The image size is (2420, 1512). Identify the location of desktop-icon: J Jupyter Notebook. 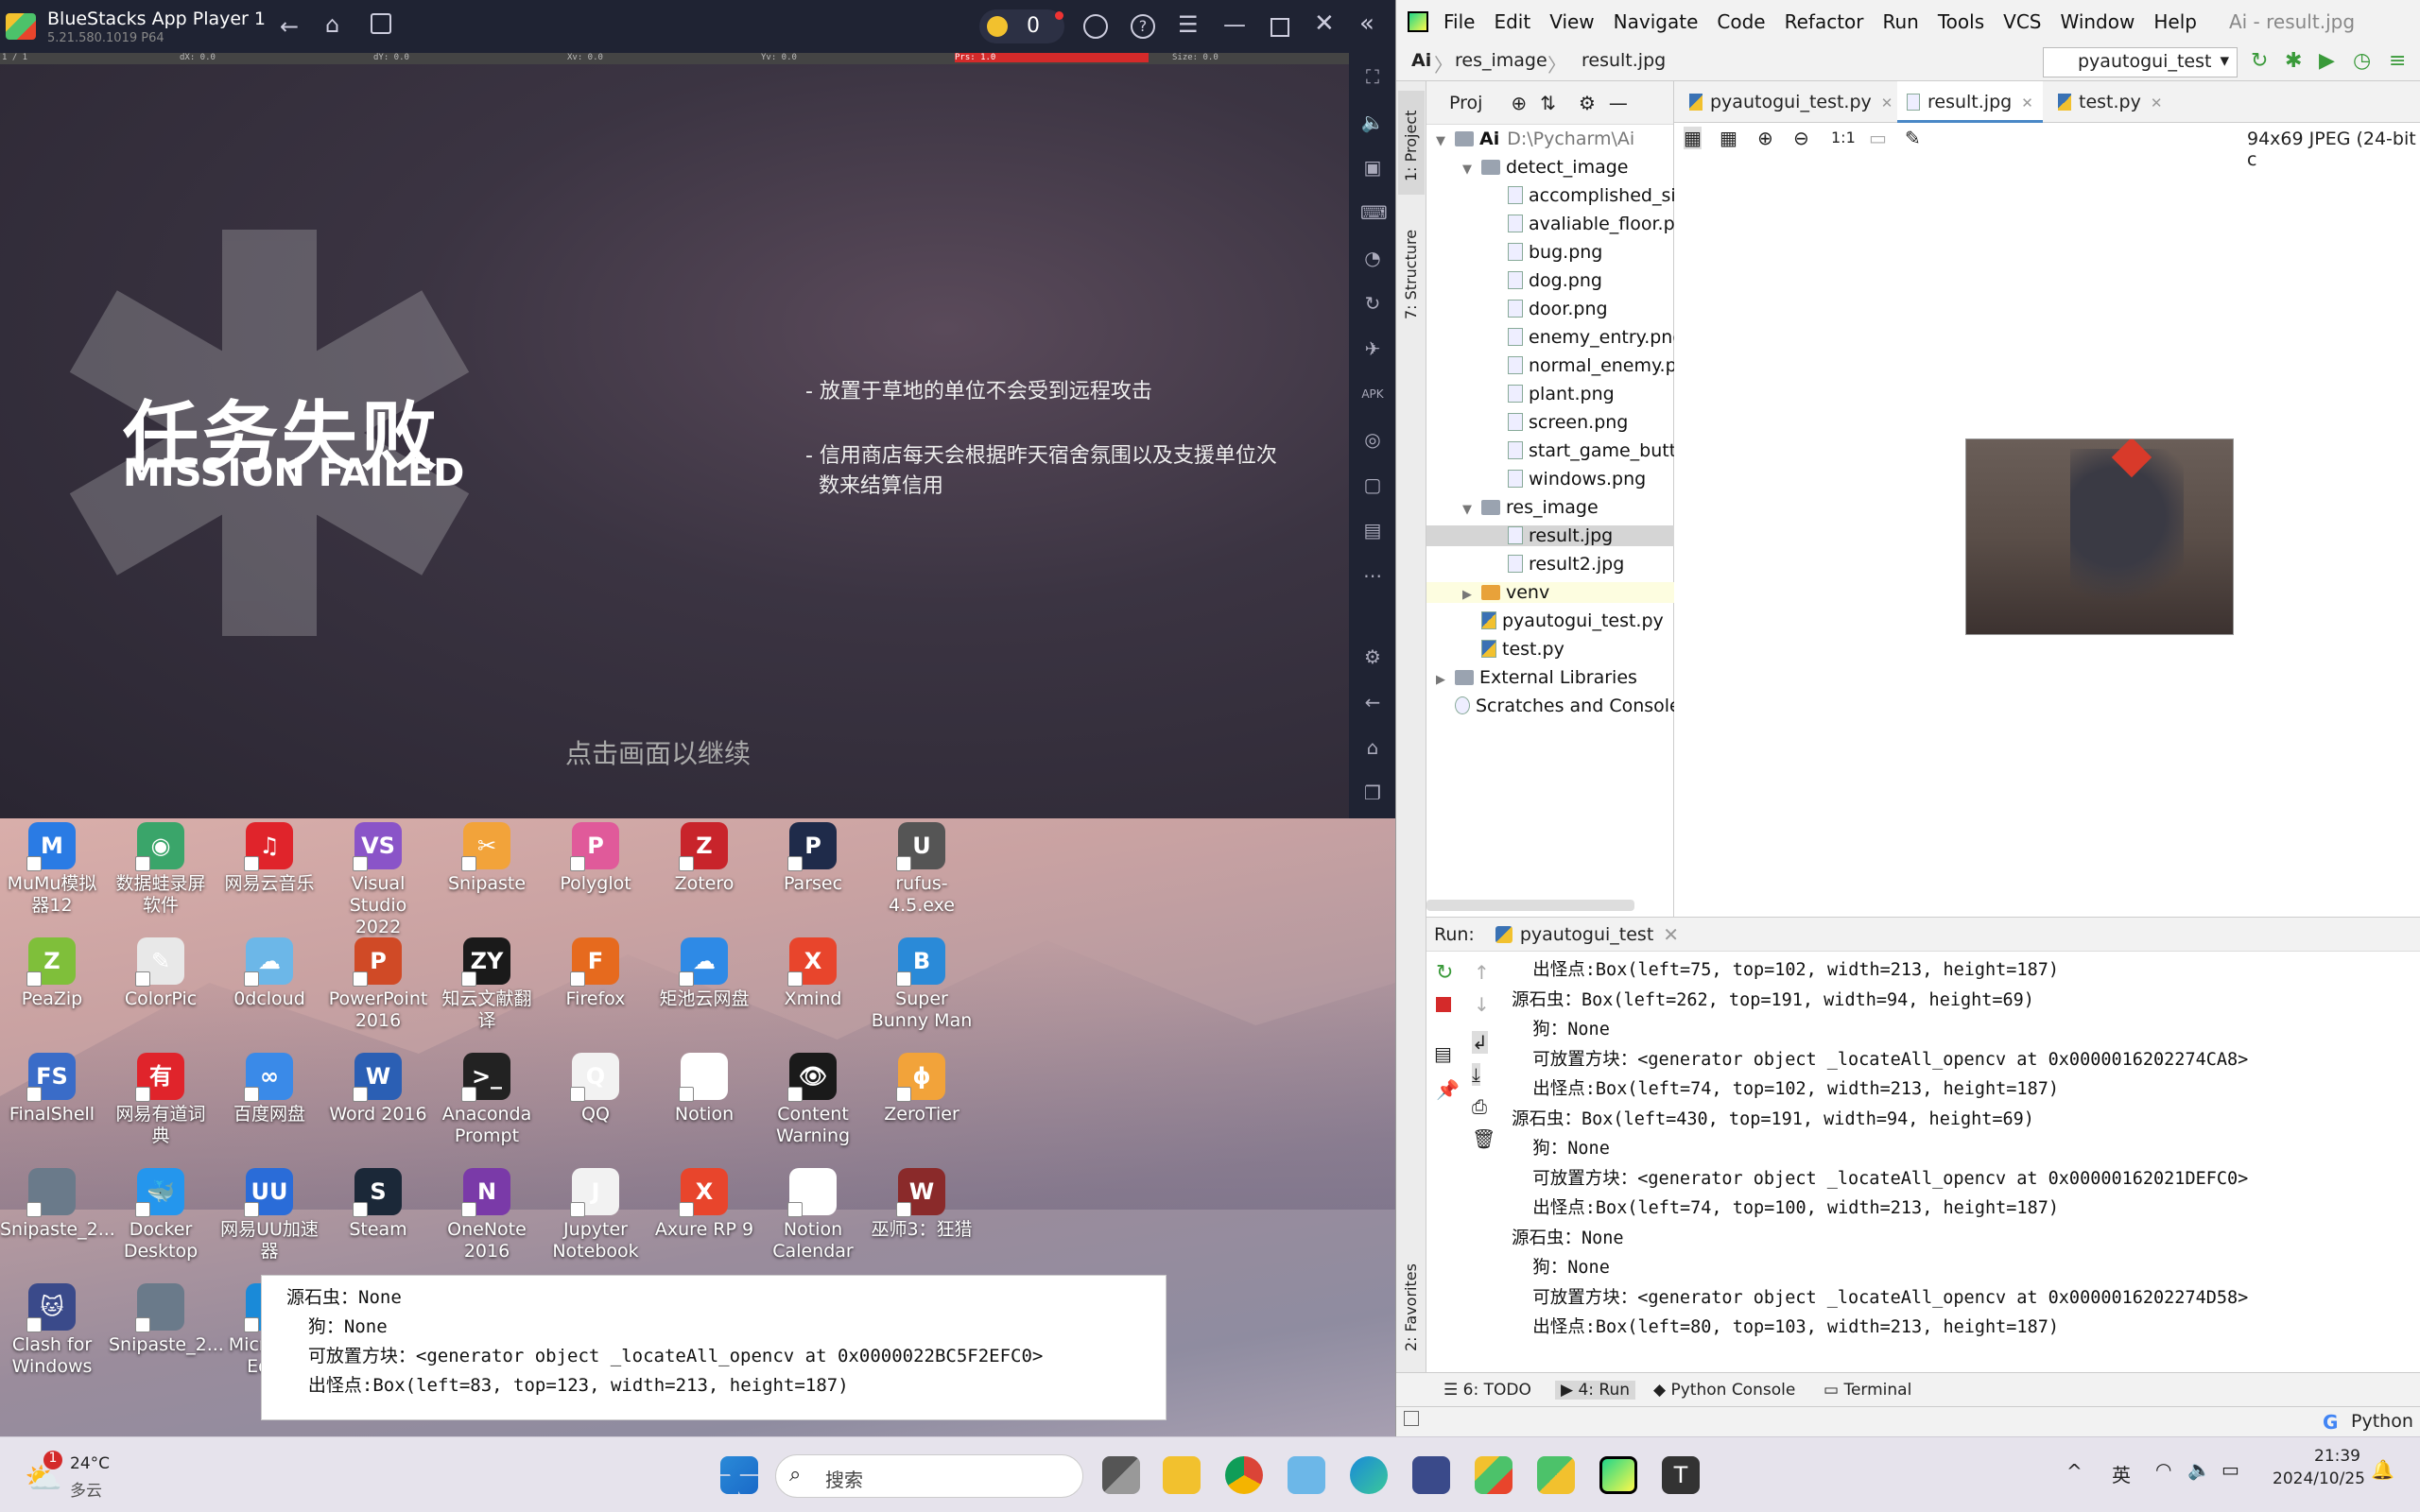
(596, 1215).